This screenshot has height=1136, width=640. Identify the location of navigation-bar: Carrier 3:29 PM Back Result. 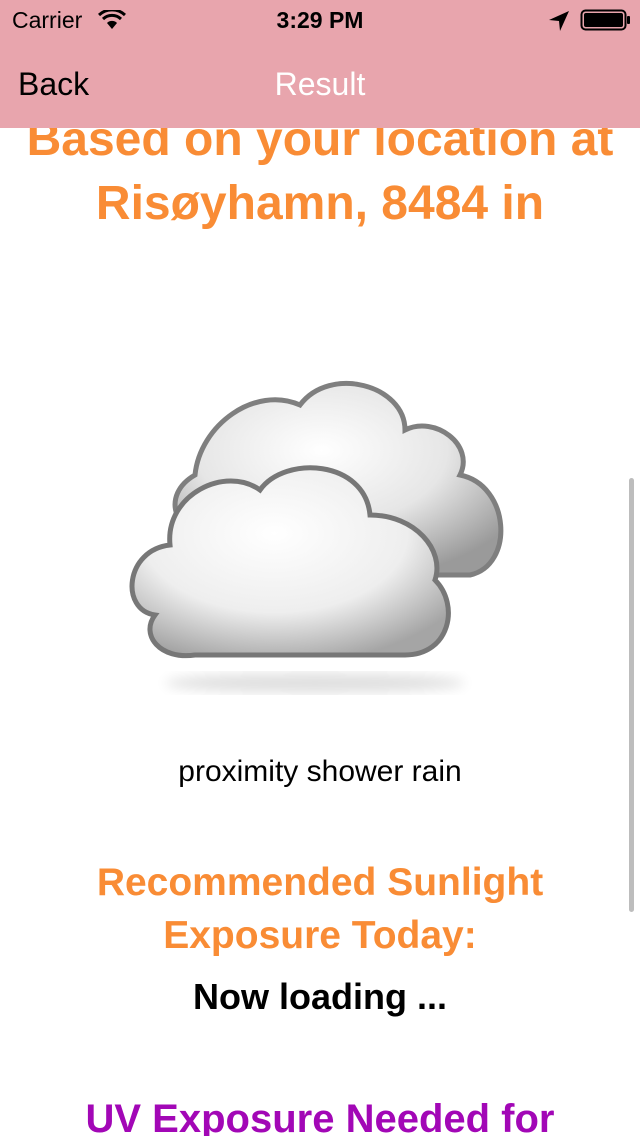
(320, 64).